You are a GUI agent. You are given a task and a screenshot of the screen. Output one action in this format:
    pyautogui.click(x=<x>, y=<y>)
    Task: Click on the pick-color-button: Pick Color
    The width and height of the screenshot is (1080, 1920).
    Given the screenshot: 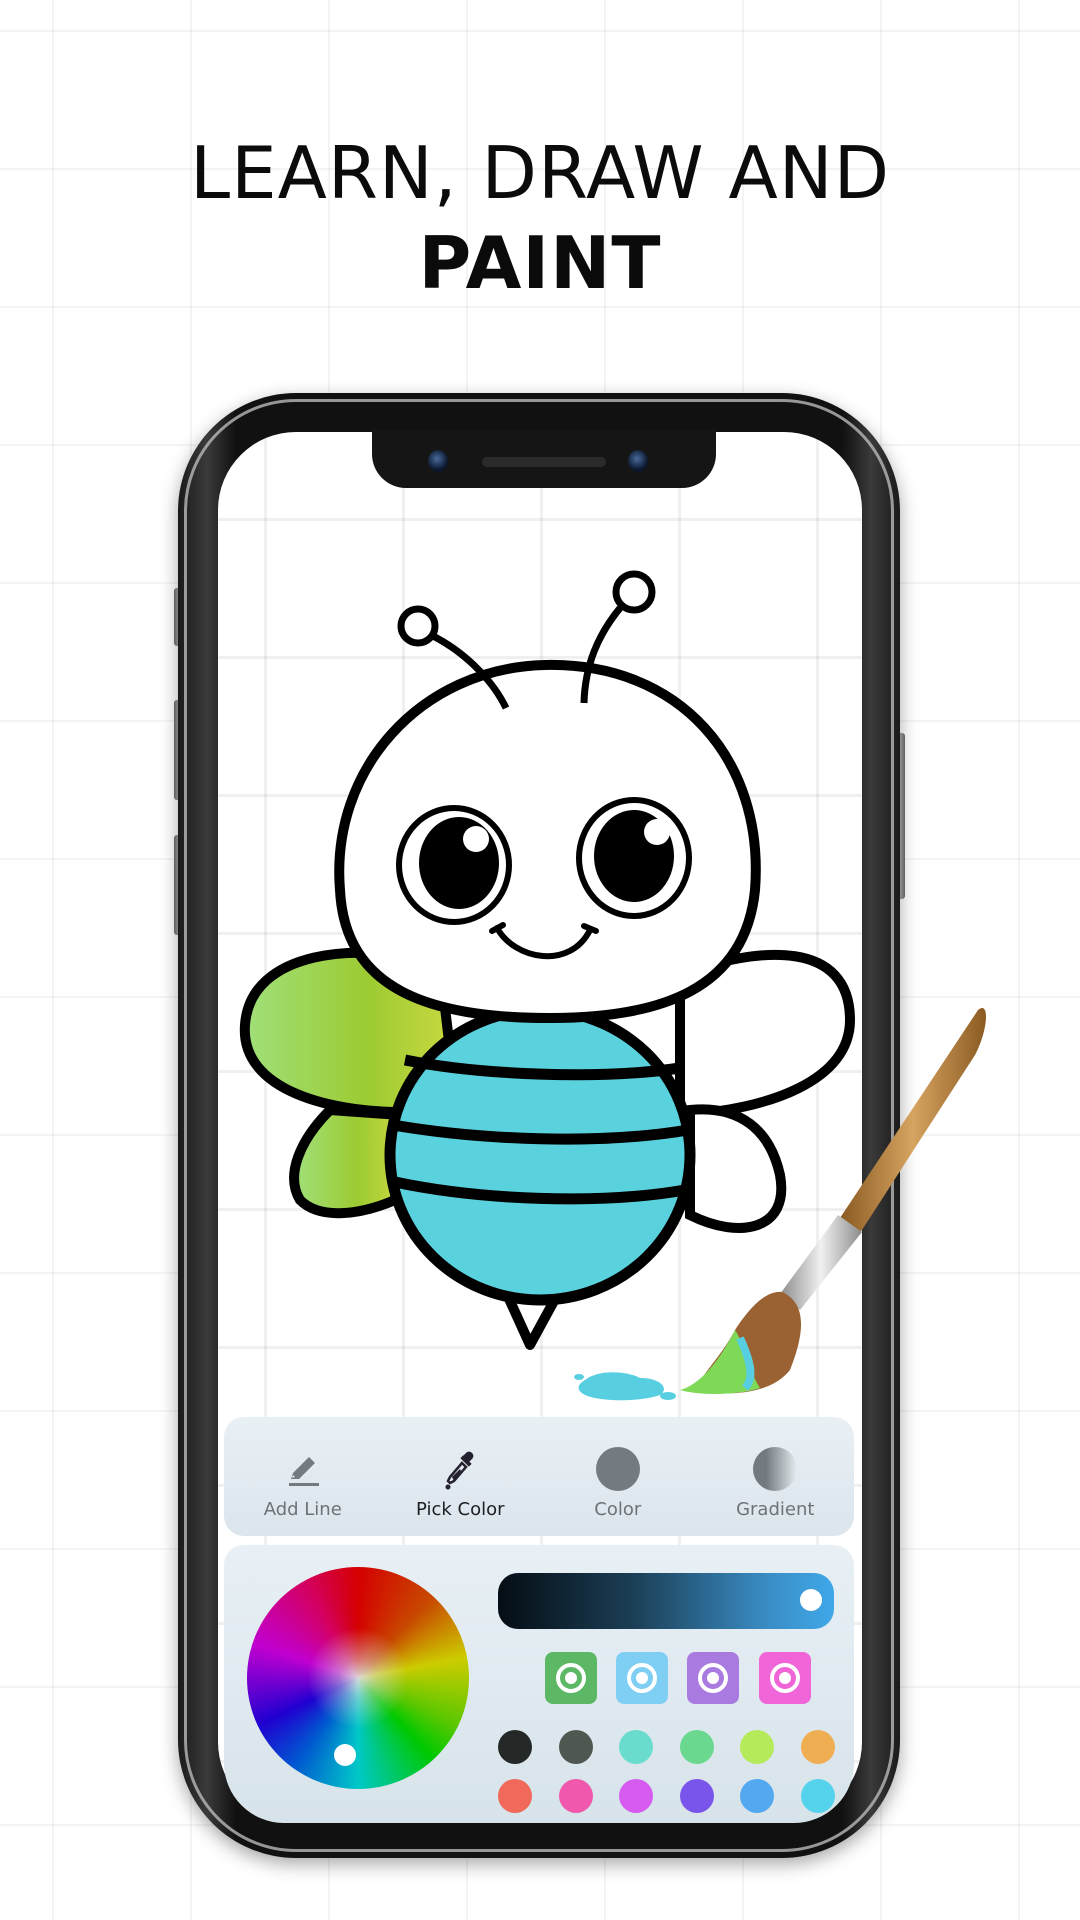 What is the action you would take?
    pyautogui.click(x=460, y=1476)
    